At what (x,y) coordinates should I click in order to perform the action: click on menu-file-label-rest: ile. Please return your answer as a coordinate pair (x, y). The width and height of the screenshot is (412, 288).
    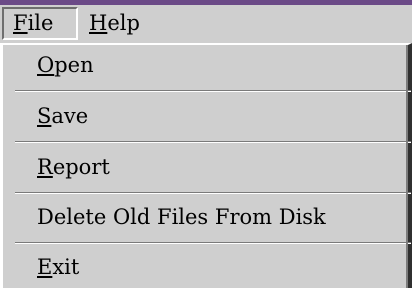
    Looking at the image, I should click on (40, 23).